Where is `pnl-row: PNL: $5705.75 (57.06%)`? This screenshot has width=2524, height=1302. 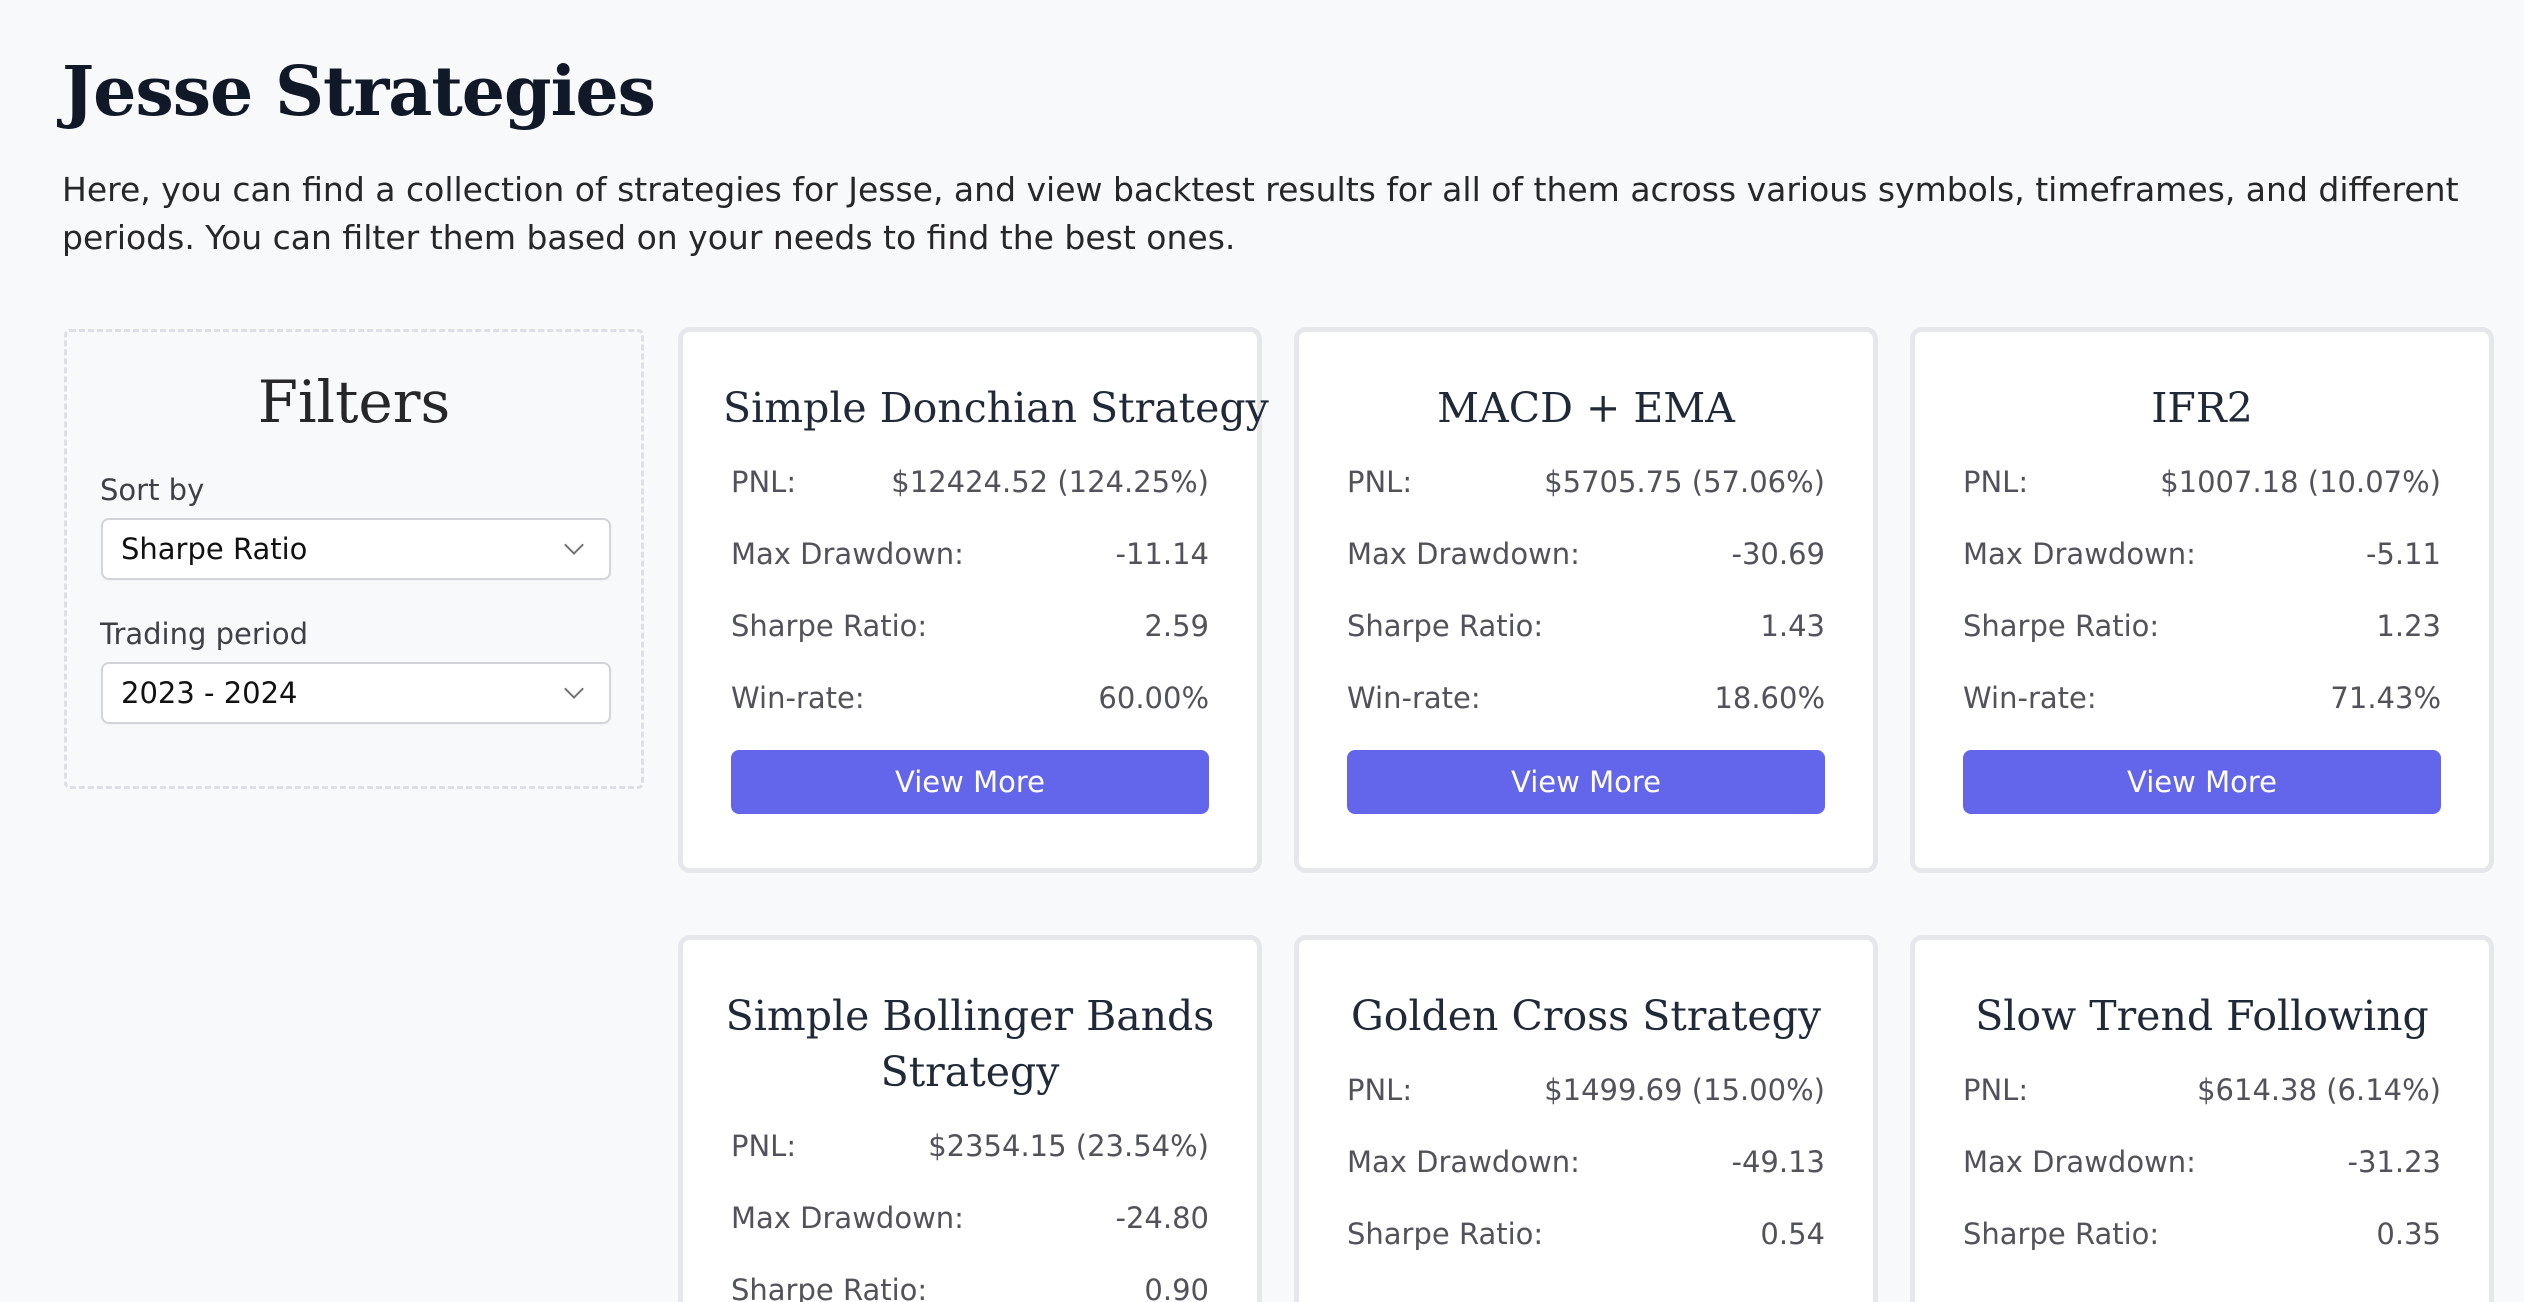
pnl-row: PNL: $5705.75 (57.06%) is located at coordinates (1586, 482).